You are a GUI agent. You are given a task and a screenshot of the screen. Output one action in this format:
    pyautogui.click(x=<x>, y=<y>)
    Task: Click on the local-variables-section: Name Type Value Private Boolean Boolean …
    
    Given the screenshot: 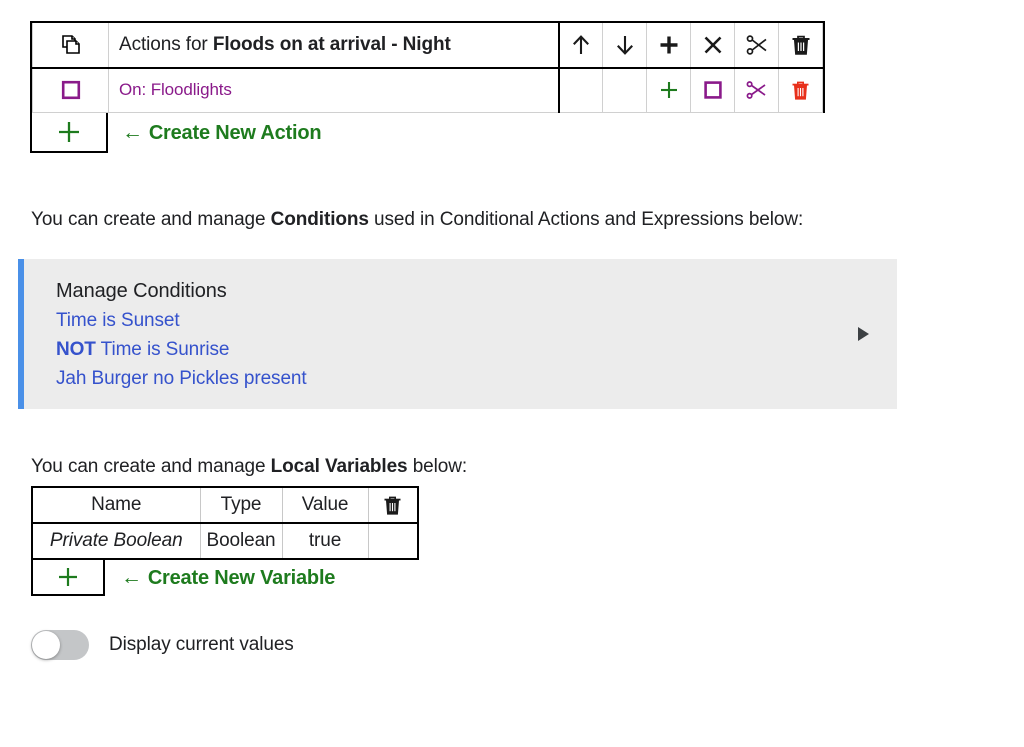 What is the action you would take?
    pyautogui.click(x=225, y=541)
    